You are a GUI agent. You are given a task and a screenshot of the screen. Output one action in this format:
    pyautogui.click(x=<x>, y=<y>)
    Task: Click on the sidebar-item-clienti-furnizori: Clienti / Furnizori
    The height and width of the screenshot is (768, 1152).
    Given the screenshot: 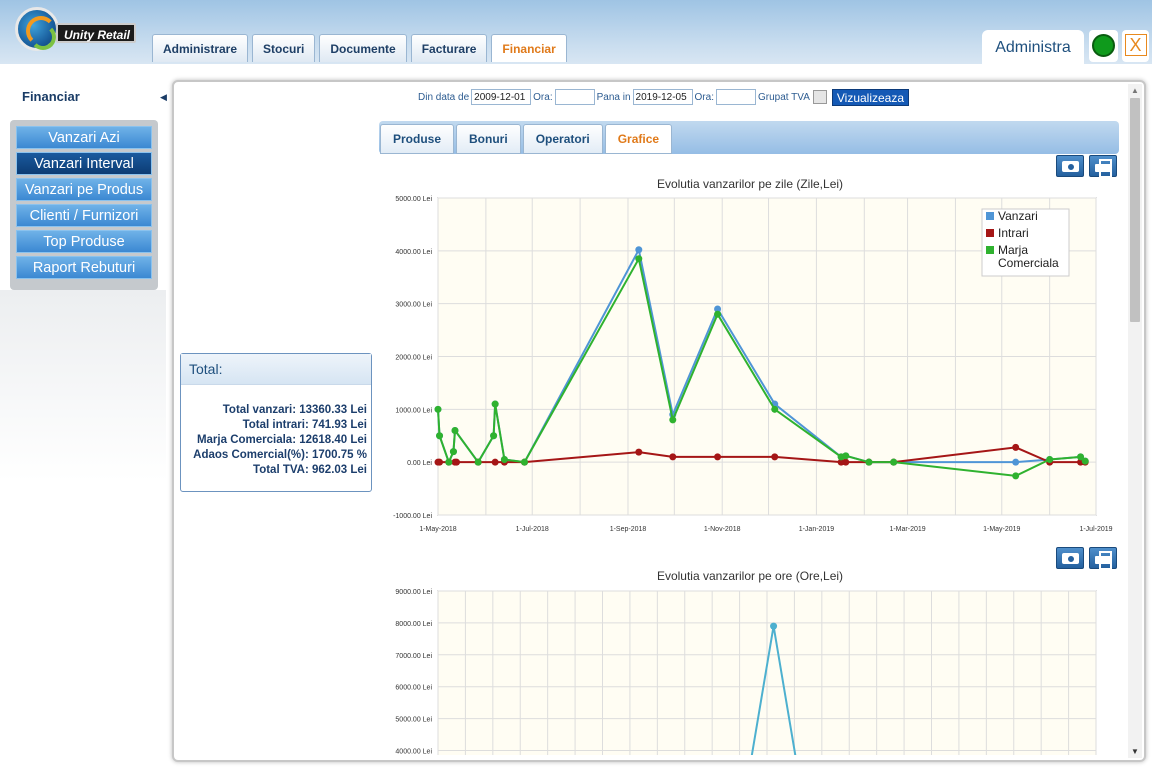 What is the action you would take?
    pyautogui.click(x=84, y=215)
    